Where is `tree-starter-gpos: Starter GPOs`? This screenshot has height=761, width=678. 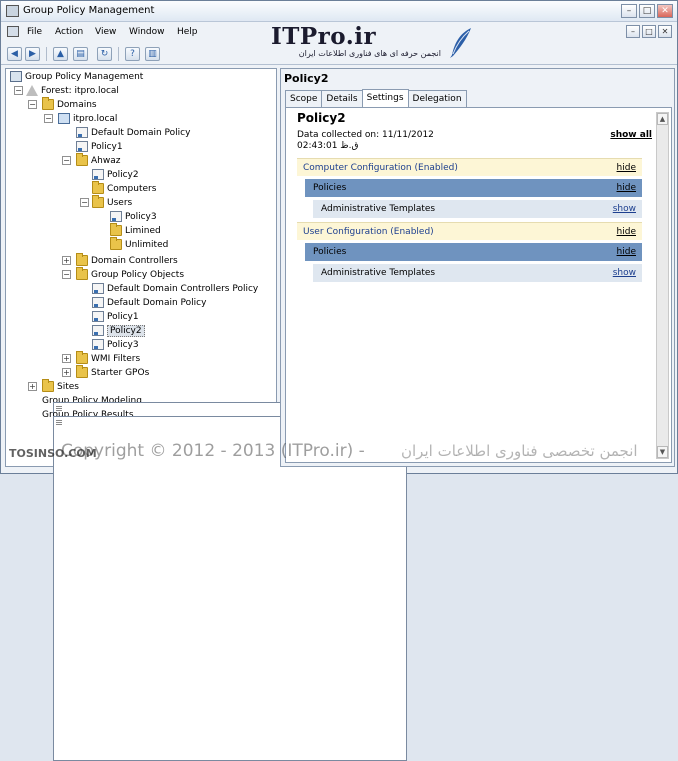
tree-starter-gpos: Starter GPOs is located at coordinates (112, 372).